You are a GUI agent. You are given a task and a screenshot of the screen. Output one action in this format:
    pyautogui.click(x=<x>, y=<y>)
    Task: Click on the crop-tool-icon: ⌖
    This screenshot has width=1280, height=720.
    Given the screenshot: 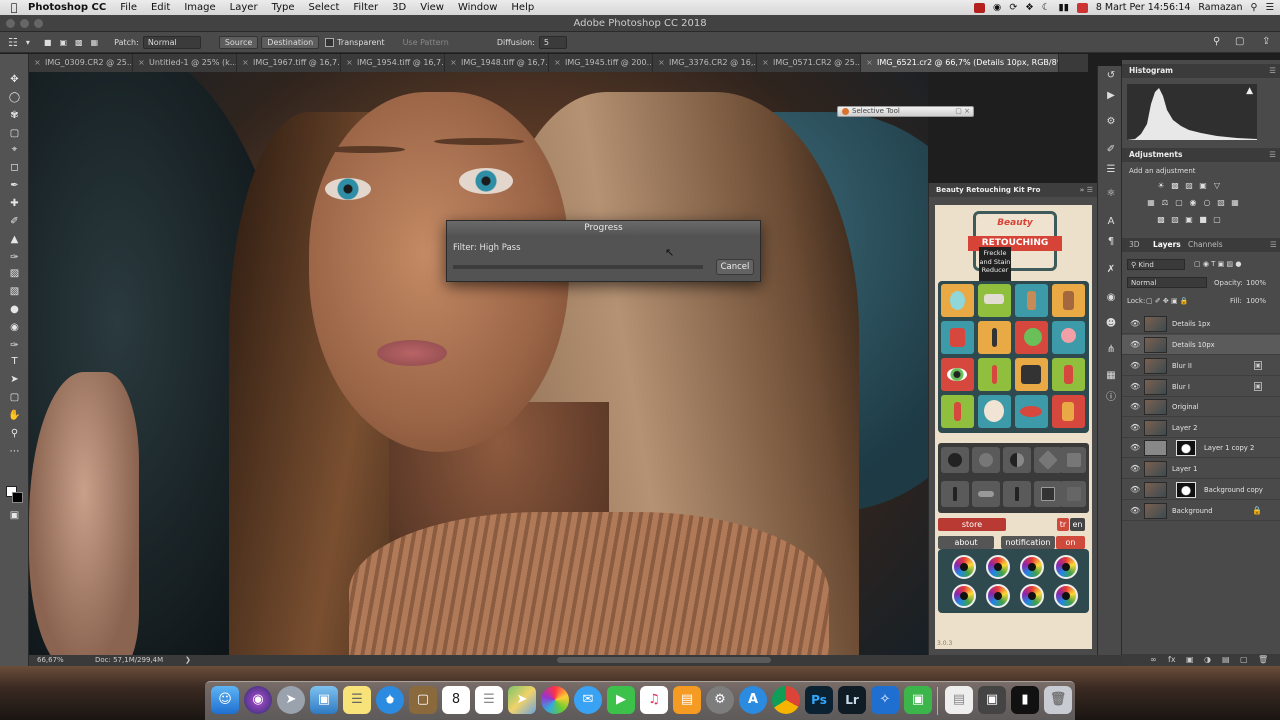 What is the action you would take?
    pyautogui.click(x=14, y=150)
    